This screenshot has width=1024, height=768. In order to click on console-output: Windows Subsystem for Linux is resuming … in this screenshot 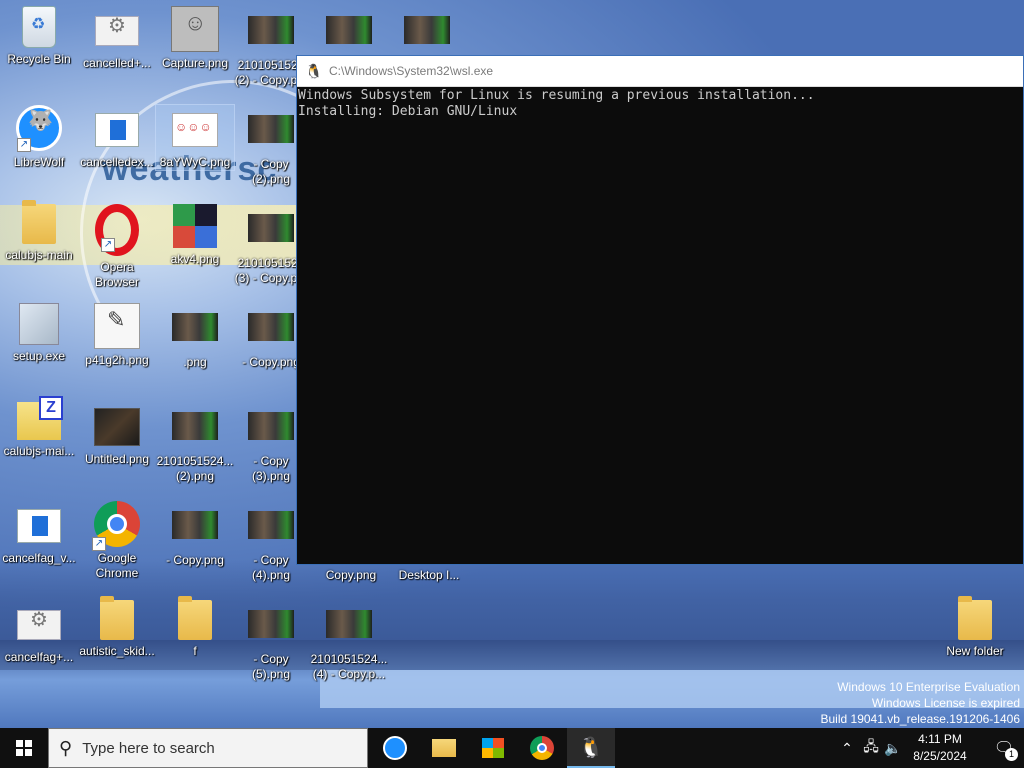, I will do `click(660, 103)`.